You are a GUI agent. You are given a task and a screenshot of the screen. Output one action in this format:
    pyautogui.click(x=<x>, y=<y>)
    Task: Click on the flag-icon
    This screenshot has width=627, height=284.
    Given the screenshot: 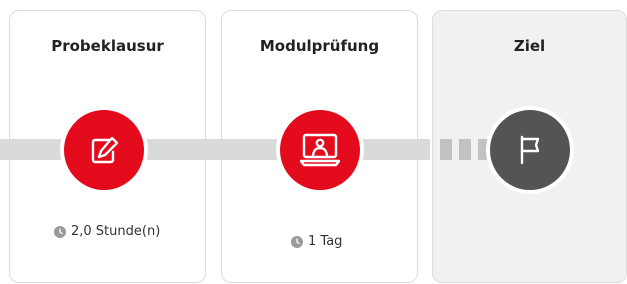 What is the action you would take?
    pyautogui.click(x=530, y=150)
    